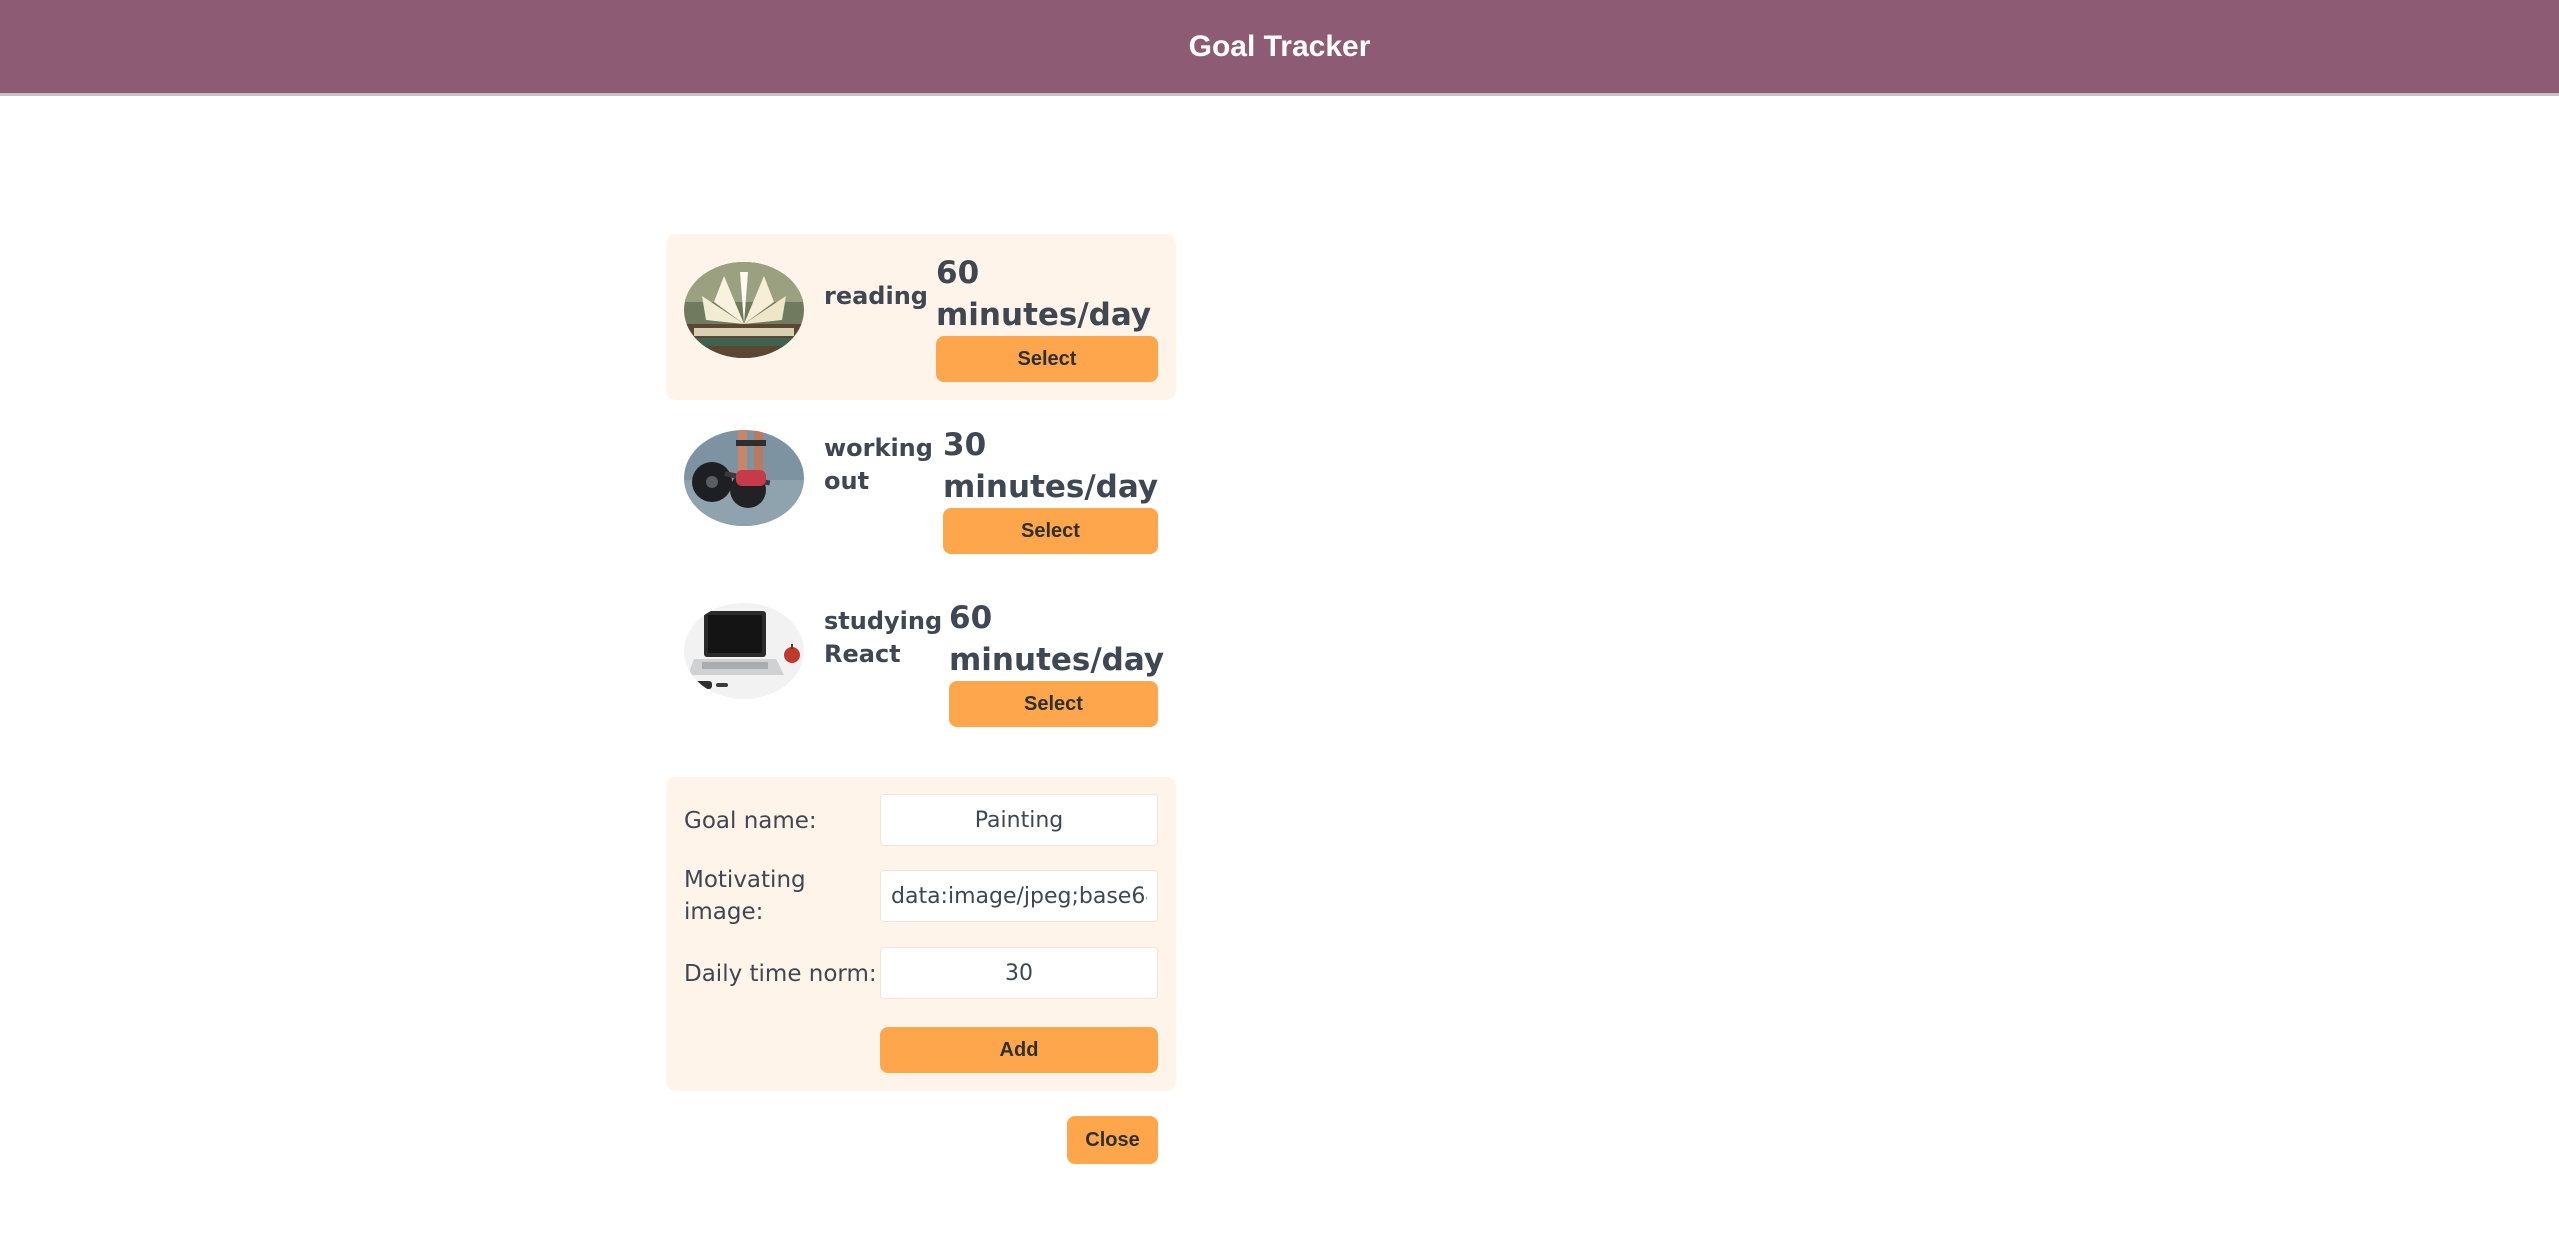 The width and height of the screenshot is (2559, 1254). I want to click on goal-card-working-out: working out 30 minutes/day Select, so click(921, 489).